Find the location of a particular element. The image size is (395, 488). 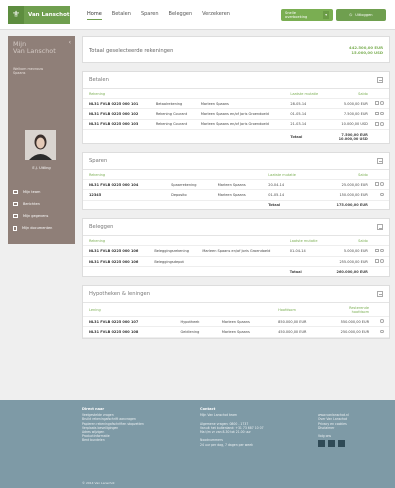

sidebar-item-gegevens: Mijn gegevens is located at coordinates (41, 216).